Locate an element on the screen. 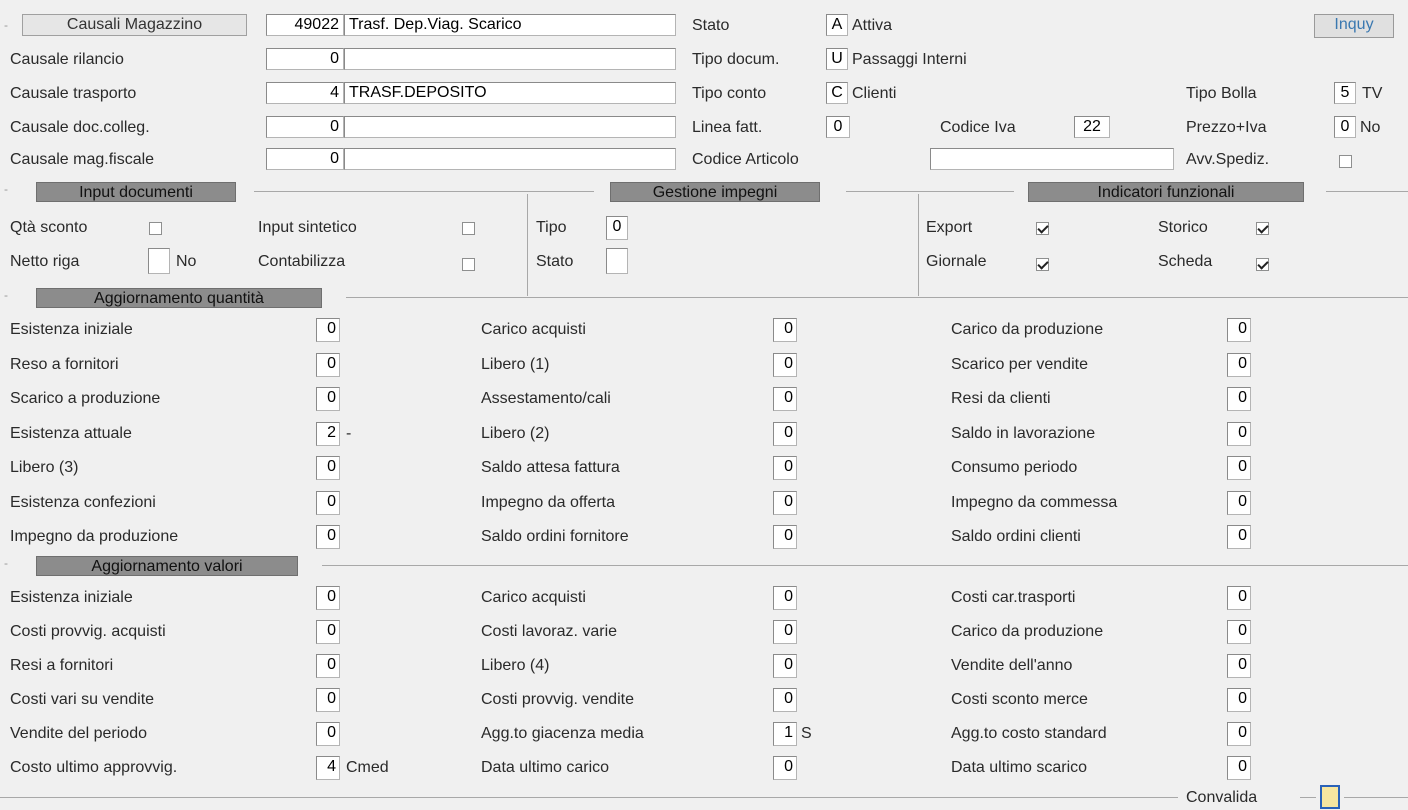 This screenshot has width=1408, height=810. quantita-label: Reso a fornitori is located at coordinates (64, 364).